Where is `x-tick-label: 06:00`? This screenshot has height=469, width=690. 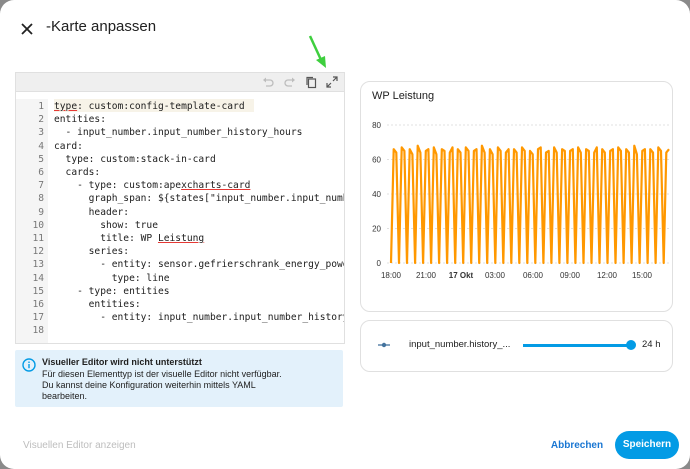 x-tick-label: 06:00 is located at coordinates (533, 275).